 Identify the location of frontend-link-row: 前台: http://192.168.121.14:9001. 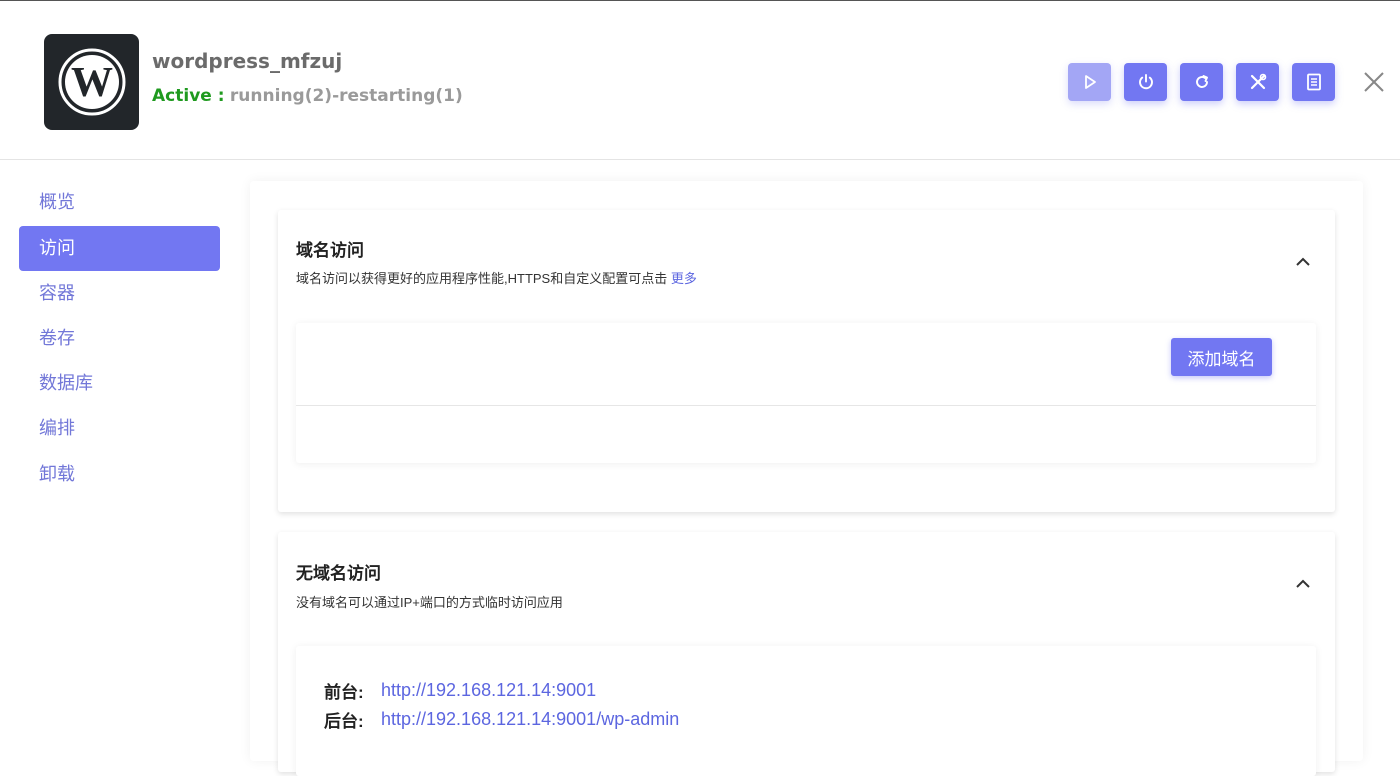
(460, 690).